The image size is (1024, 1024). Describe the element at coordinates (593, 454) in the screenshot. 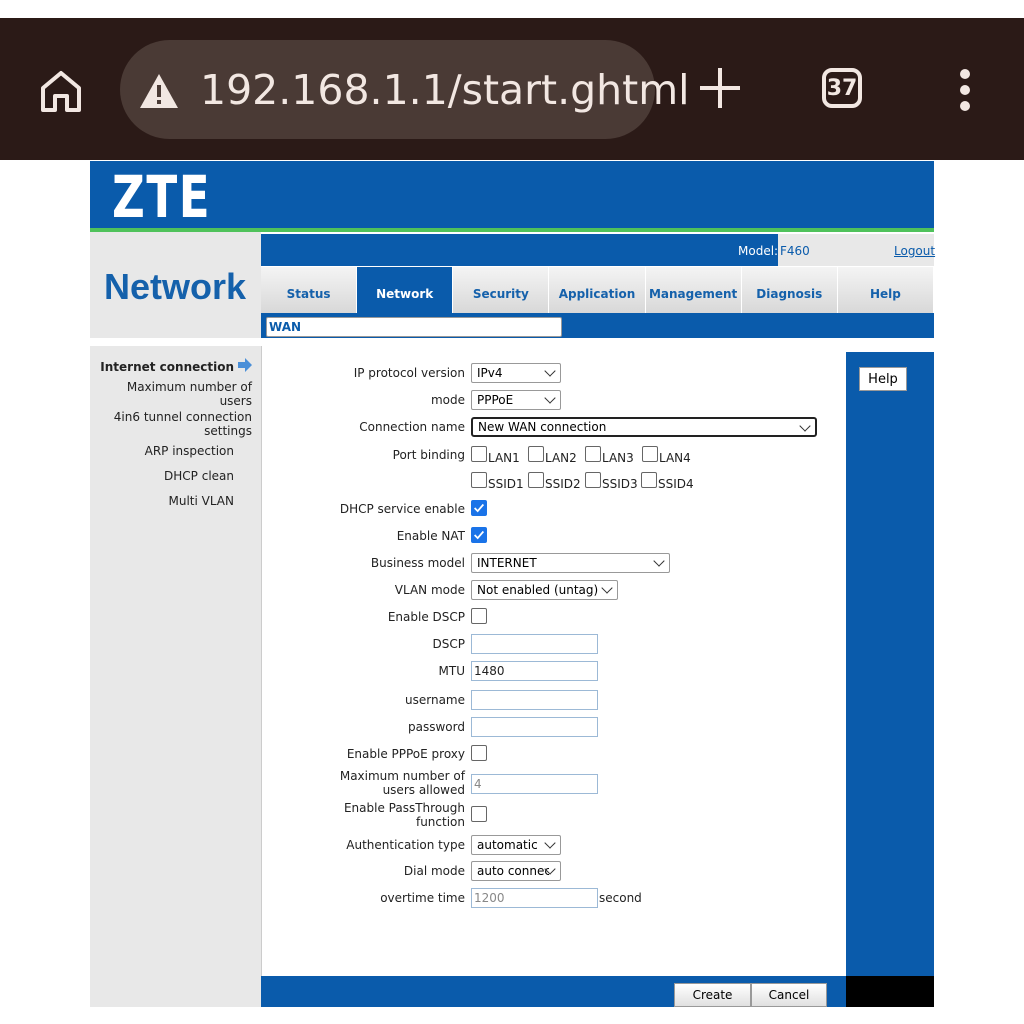

I see `lan3-checkbox` at that location.